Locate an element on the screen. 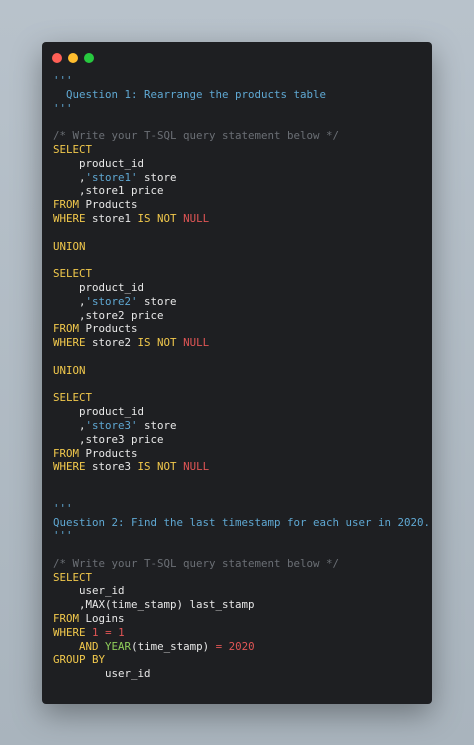 This screenshot has width=474, height=745. code-token-default: store3 is located at coordinates (111, 467).